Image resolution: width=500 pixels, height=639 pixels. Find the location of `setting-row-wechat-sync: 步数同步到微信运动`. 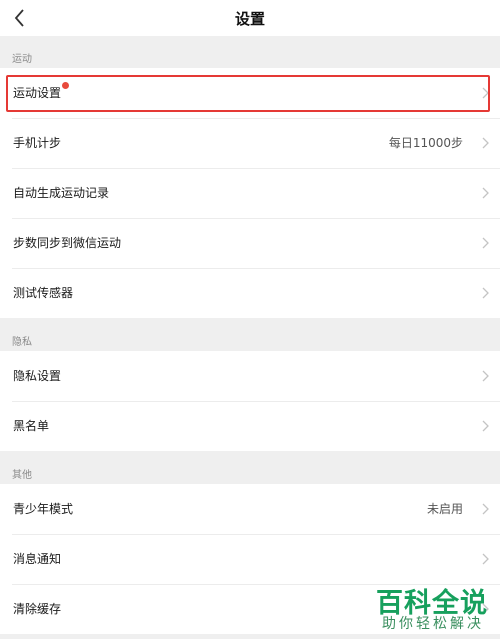

setting-row-wechat-sync: 步数同步到微信运动 is located at coordinates (250, 243).